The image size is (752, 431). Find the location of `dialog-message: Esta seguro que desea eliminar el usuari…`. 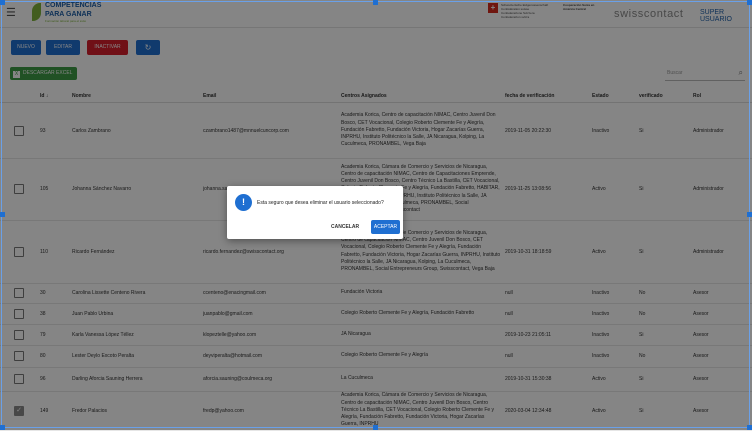

dialog-message: Esta seguro que desea eliminar el usuari… is located at coordinates (320, 203).